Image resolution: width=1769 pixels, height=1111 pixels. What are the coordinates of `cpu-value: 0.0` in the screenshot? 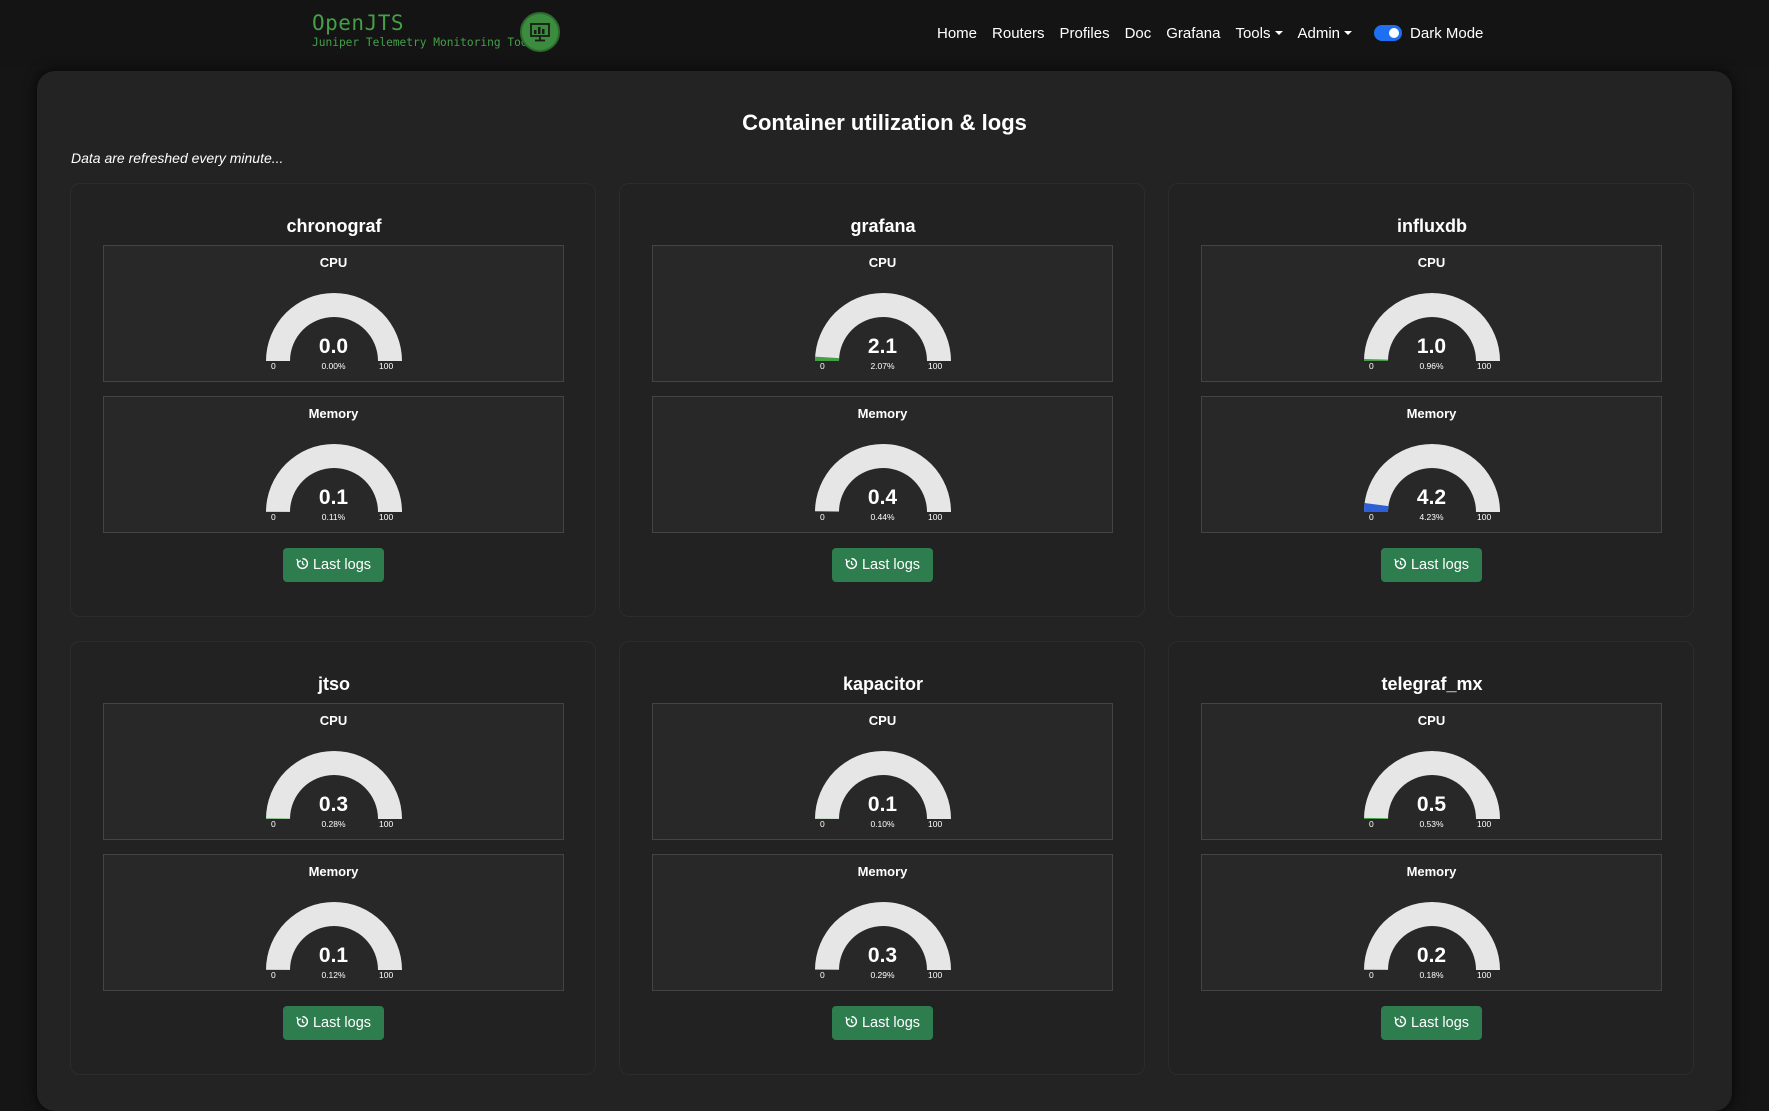 It's located at (333, 347).